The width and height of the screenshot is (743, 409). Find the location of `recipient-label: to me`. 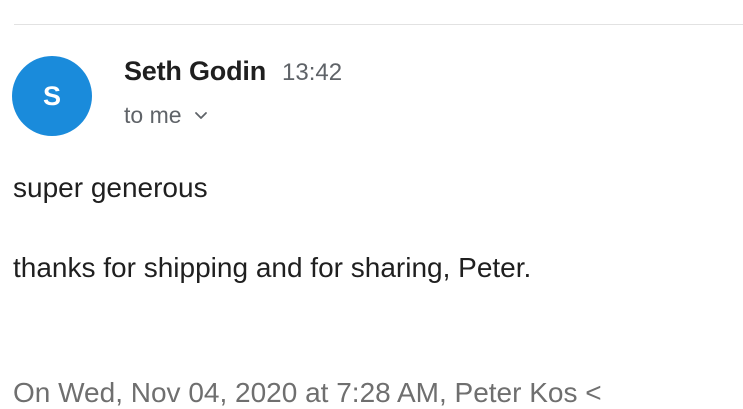

recipient-label: to me is located at coordinates (153, 115).